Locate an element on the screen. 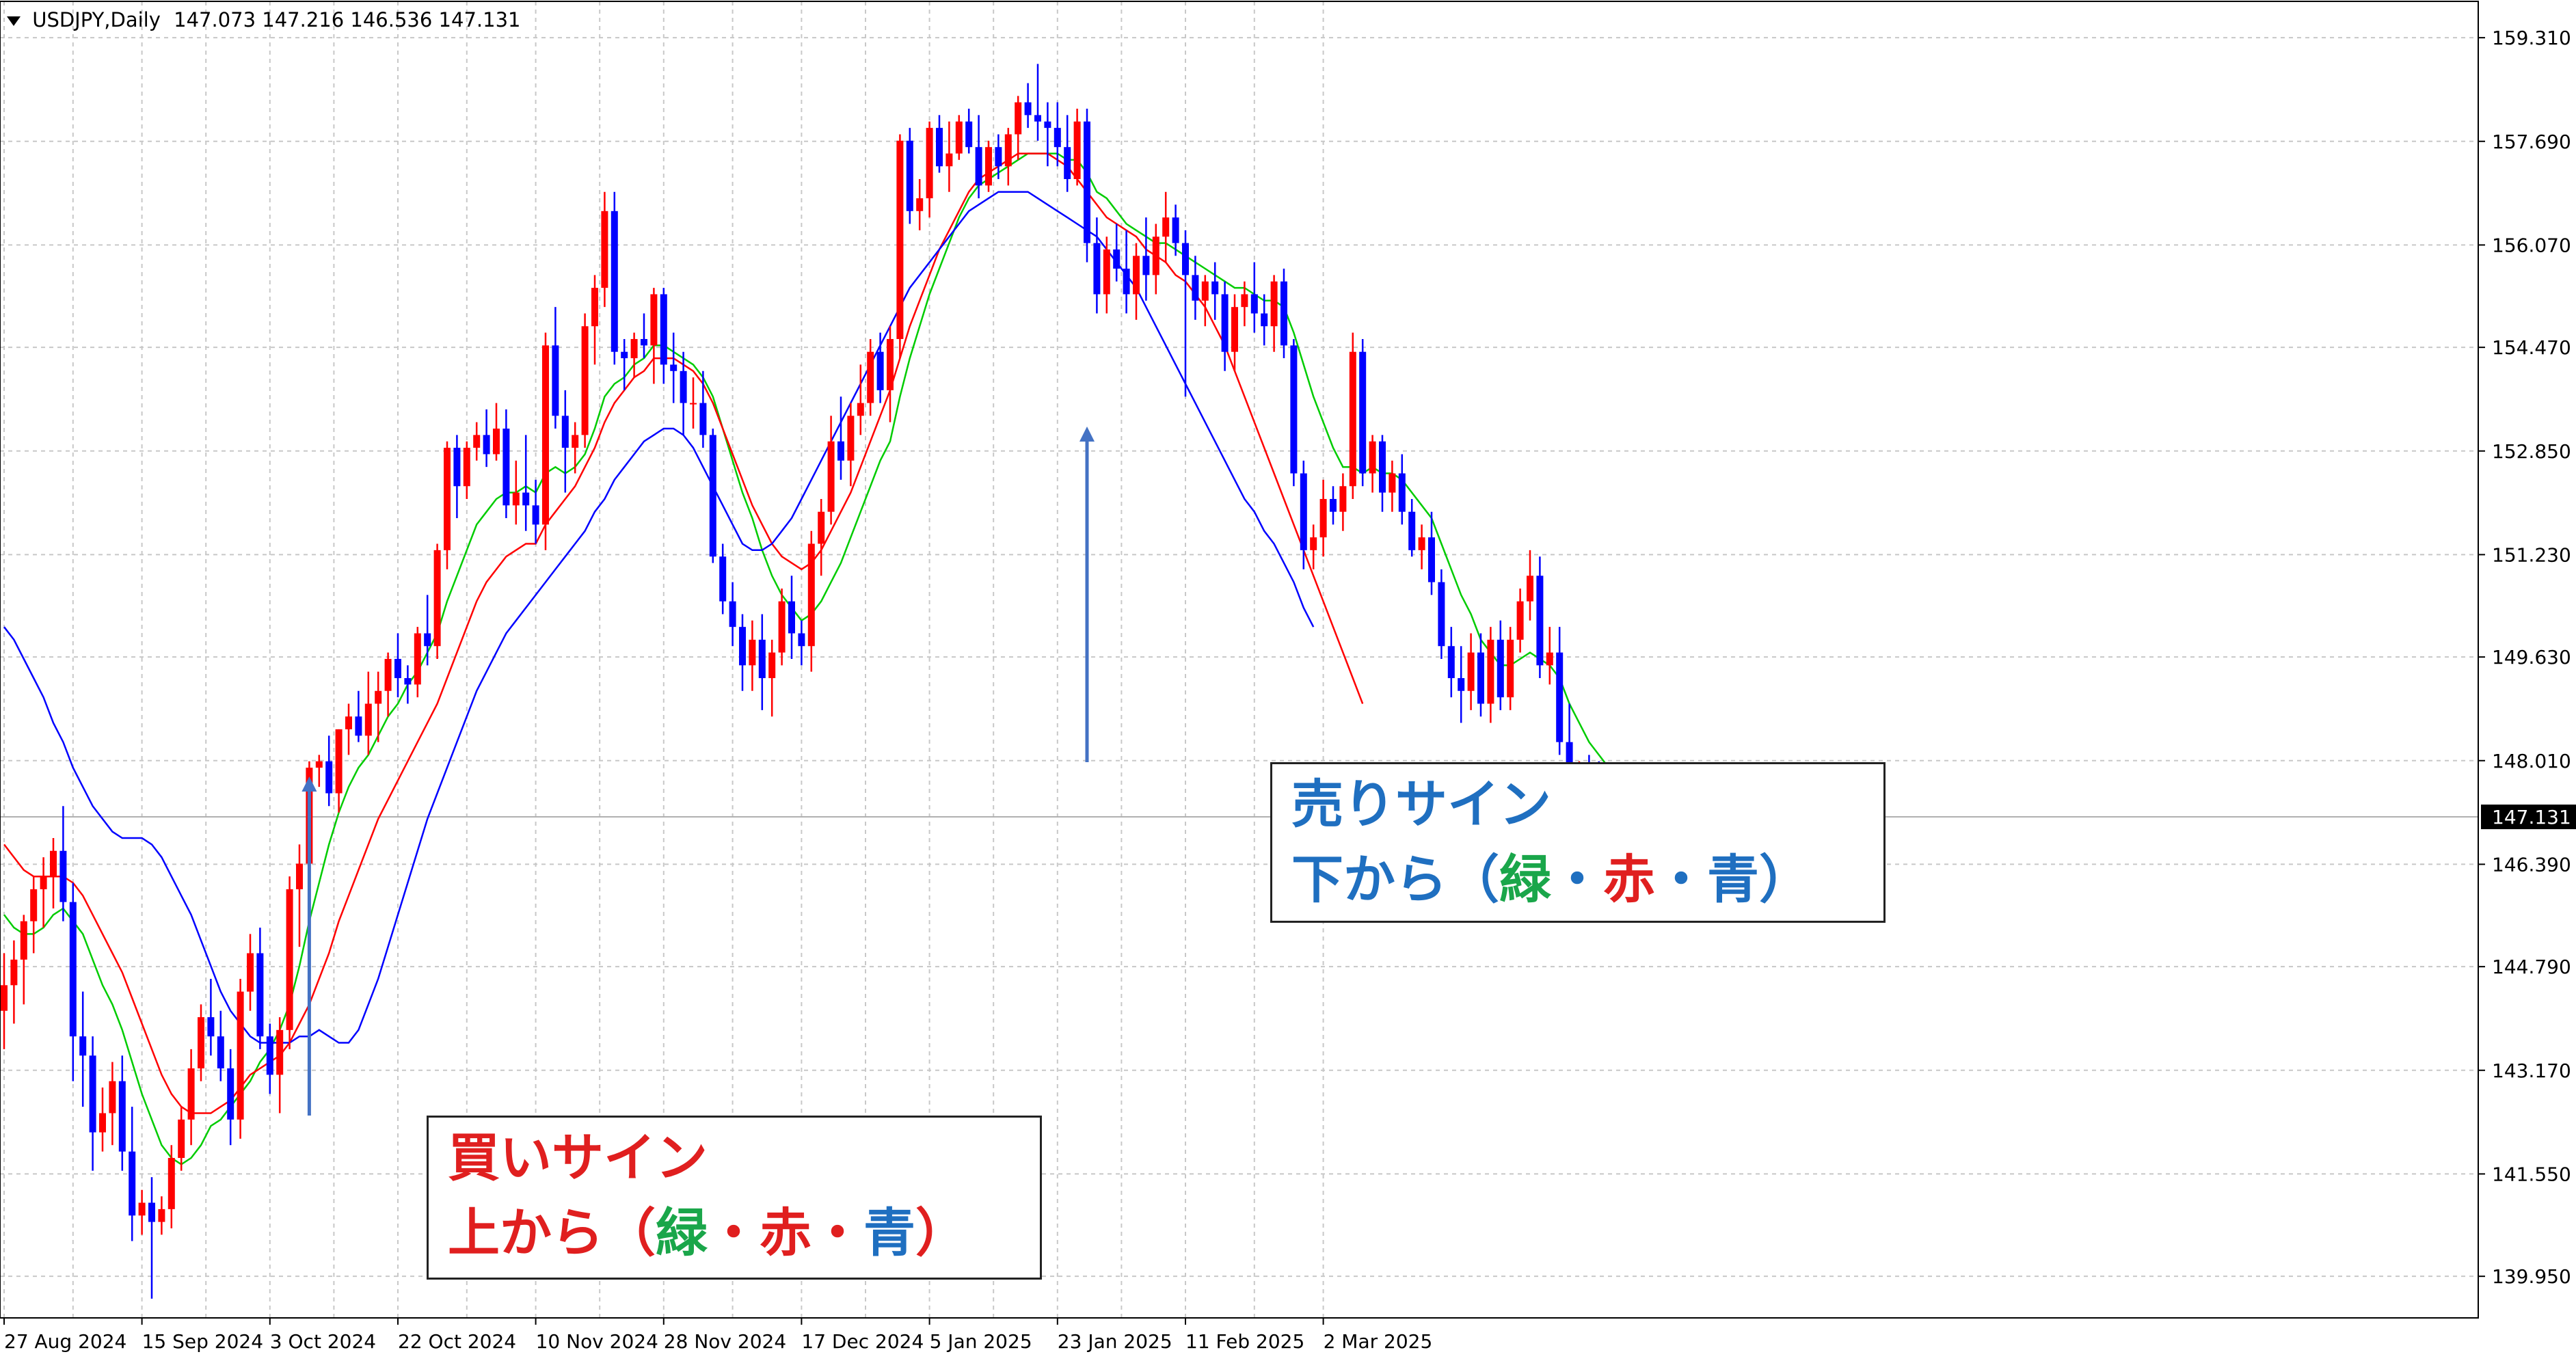 The image size is (2576, 1363). y-tick-label: 143.170 is located at coordinates (2531, 1071).